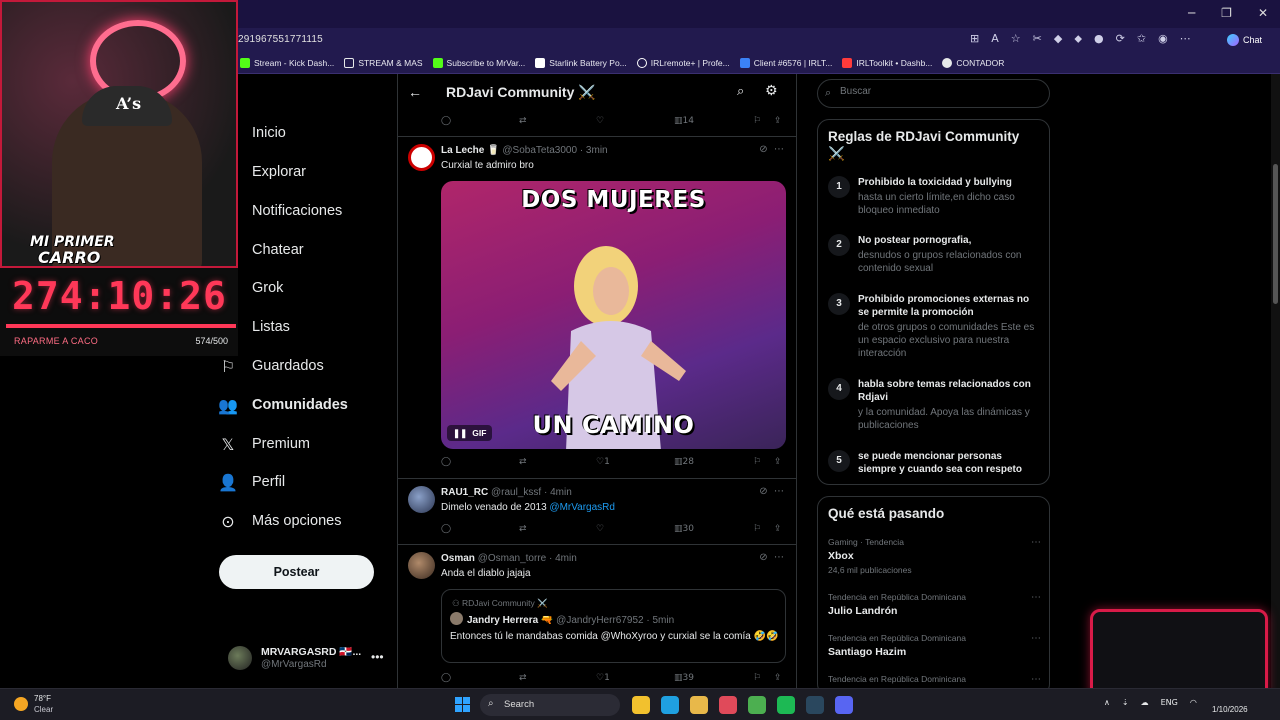 The height and width of the screenshot is (720, 1280). Describe the element at coordinates (613, 315) in the screenshot. I see `gif-media: DOS MUJERES UN CAMINO ❚❚ GIF` at that location.